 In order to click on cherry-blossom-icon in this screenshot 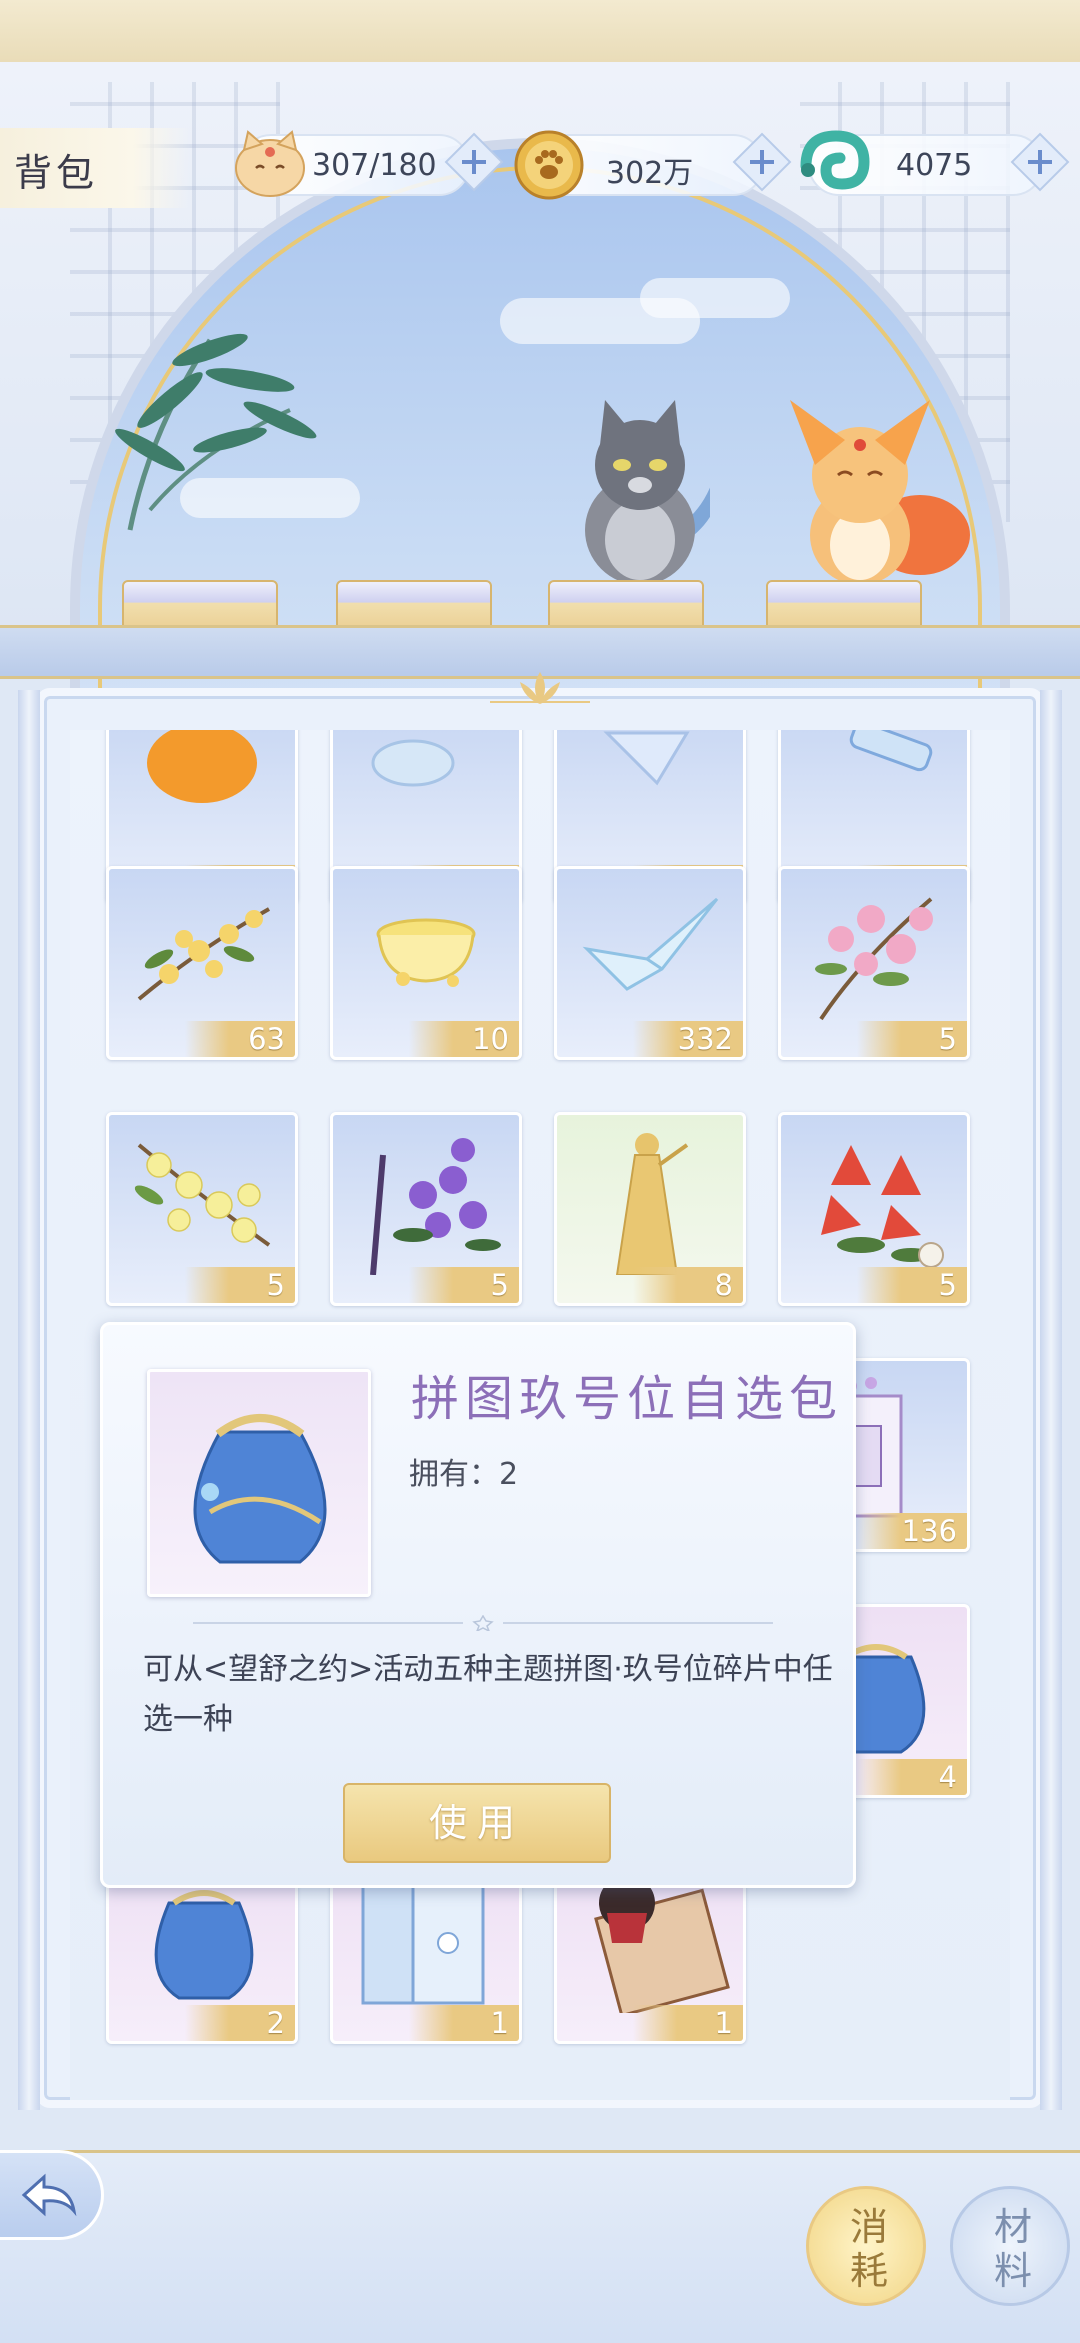, I will do `click(874, 959)`.